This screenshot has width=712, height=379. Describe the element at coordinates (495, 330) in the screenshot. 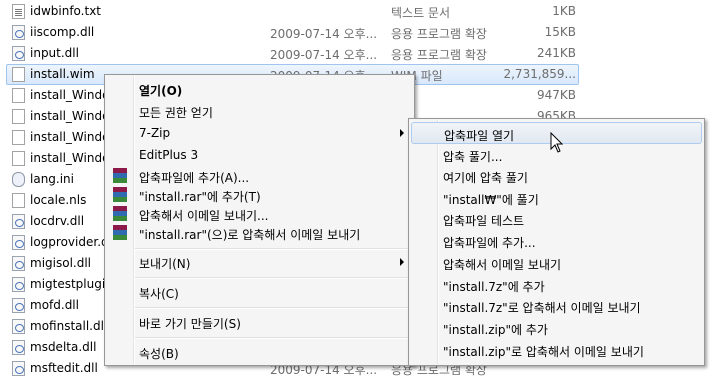

I see `submenu-item-label: "install.zip"에 추가` at that location.